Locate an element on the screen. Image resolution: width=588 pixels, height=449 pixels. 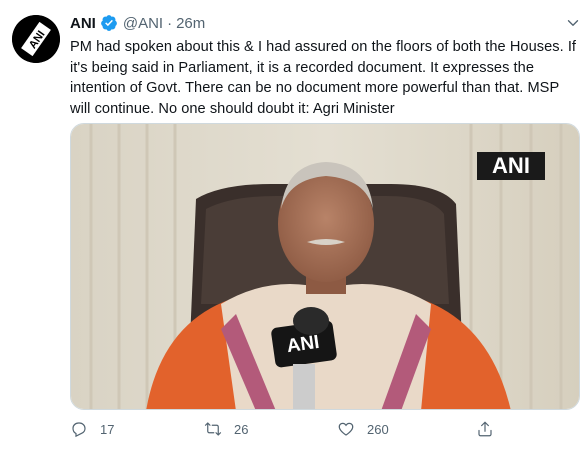
author-handle: @ANI is located at coordinates (143, 23).